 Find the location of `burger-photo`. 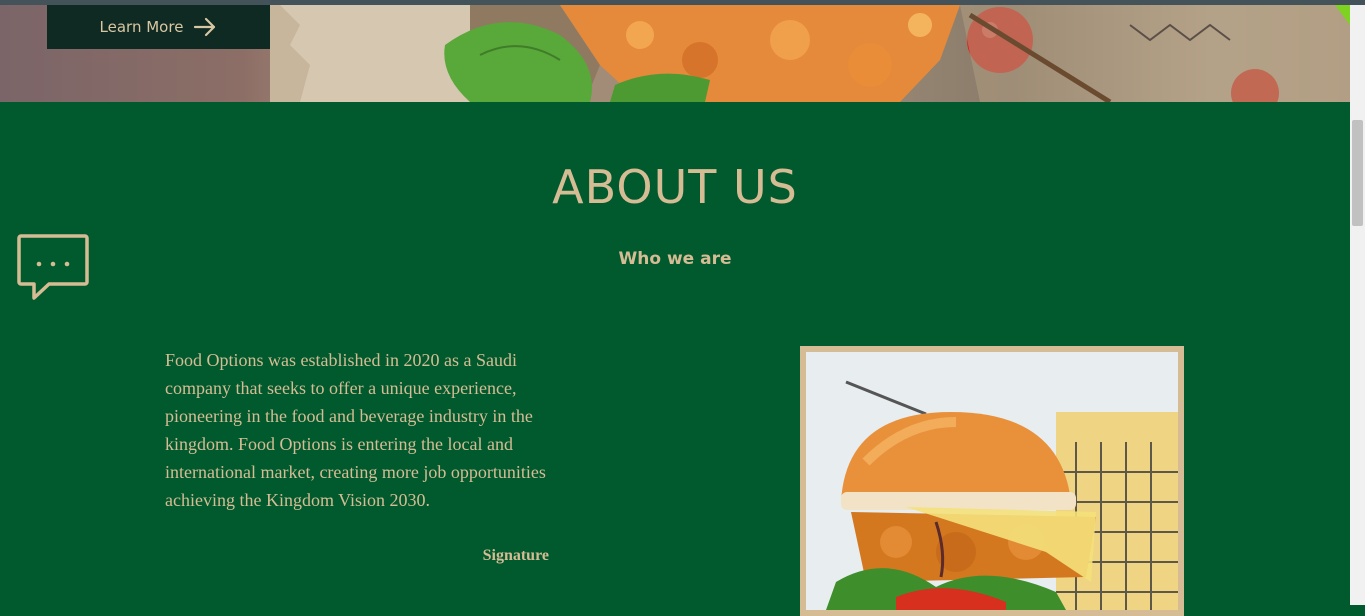

burger-photo is located at coordinates (992, 481).